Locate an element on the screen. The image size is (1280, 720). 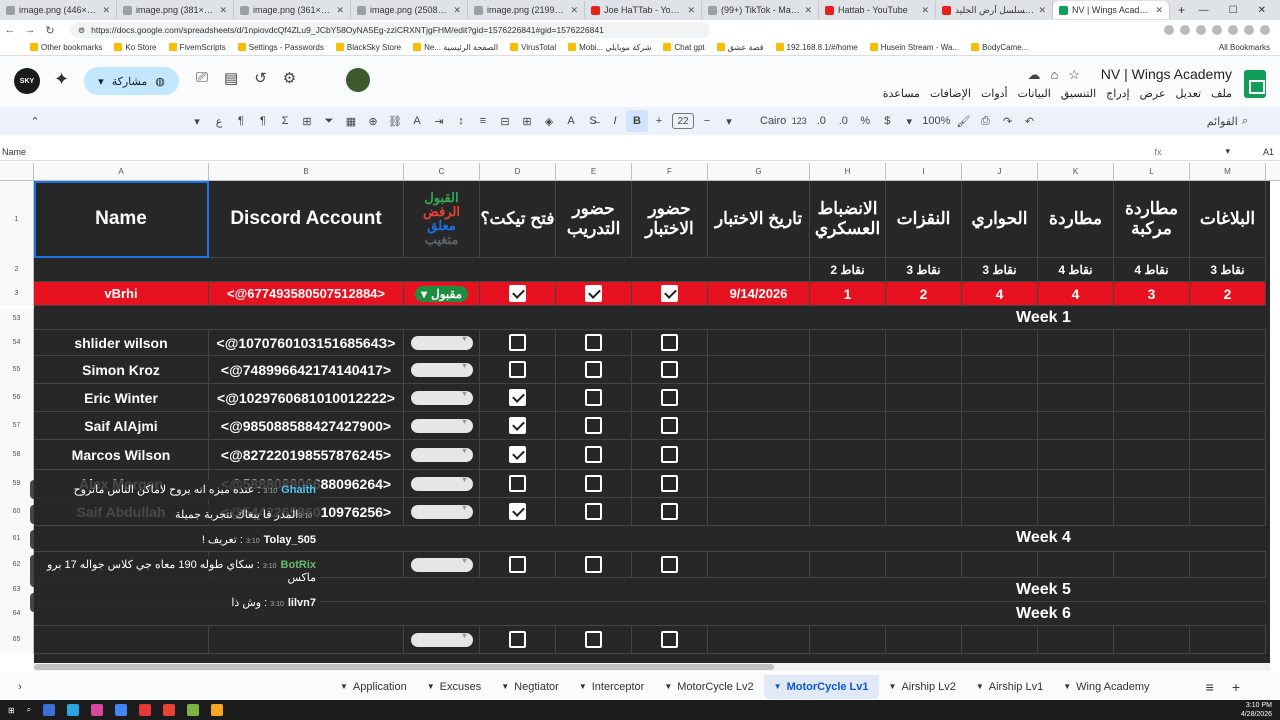
menu-item: مساعدة is located at coordinates (901, 93).